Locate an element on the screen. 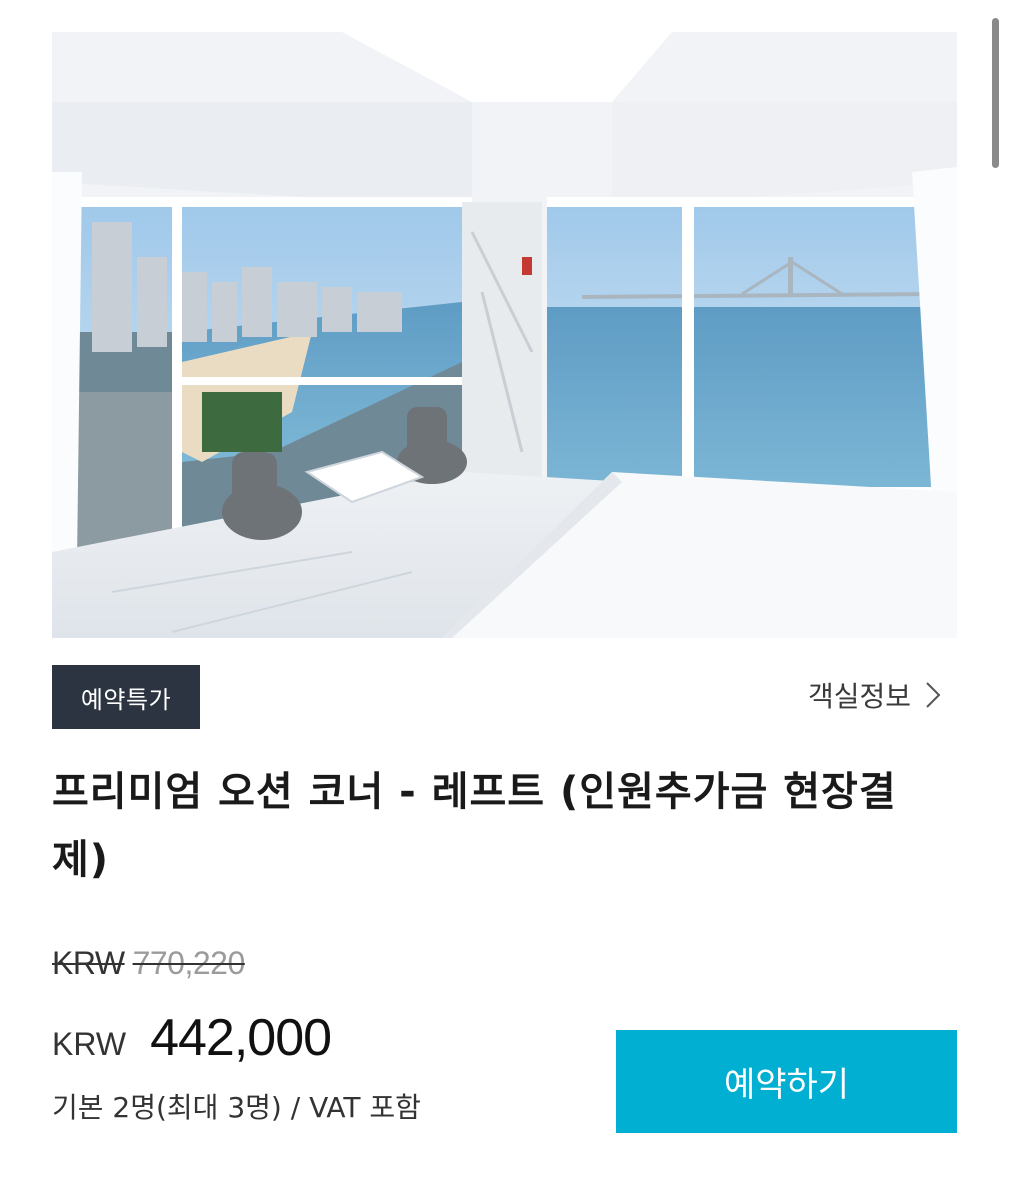  original-price: KRW 770,220 is located at coordinates (148, 963).